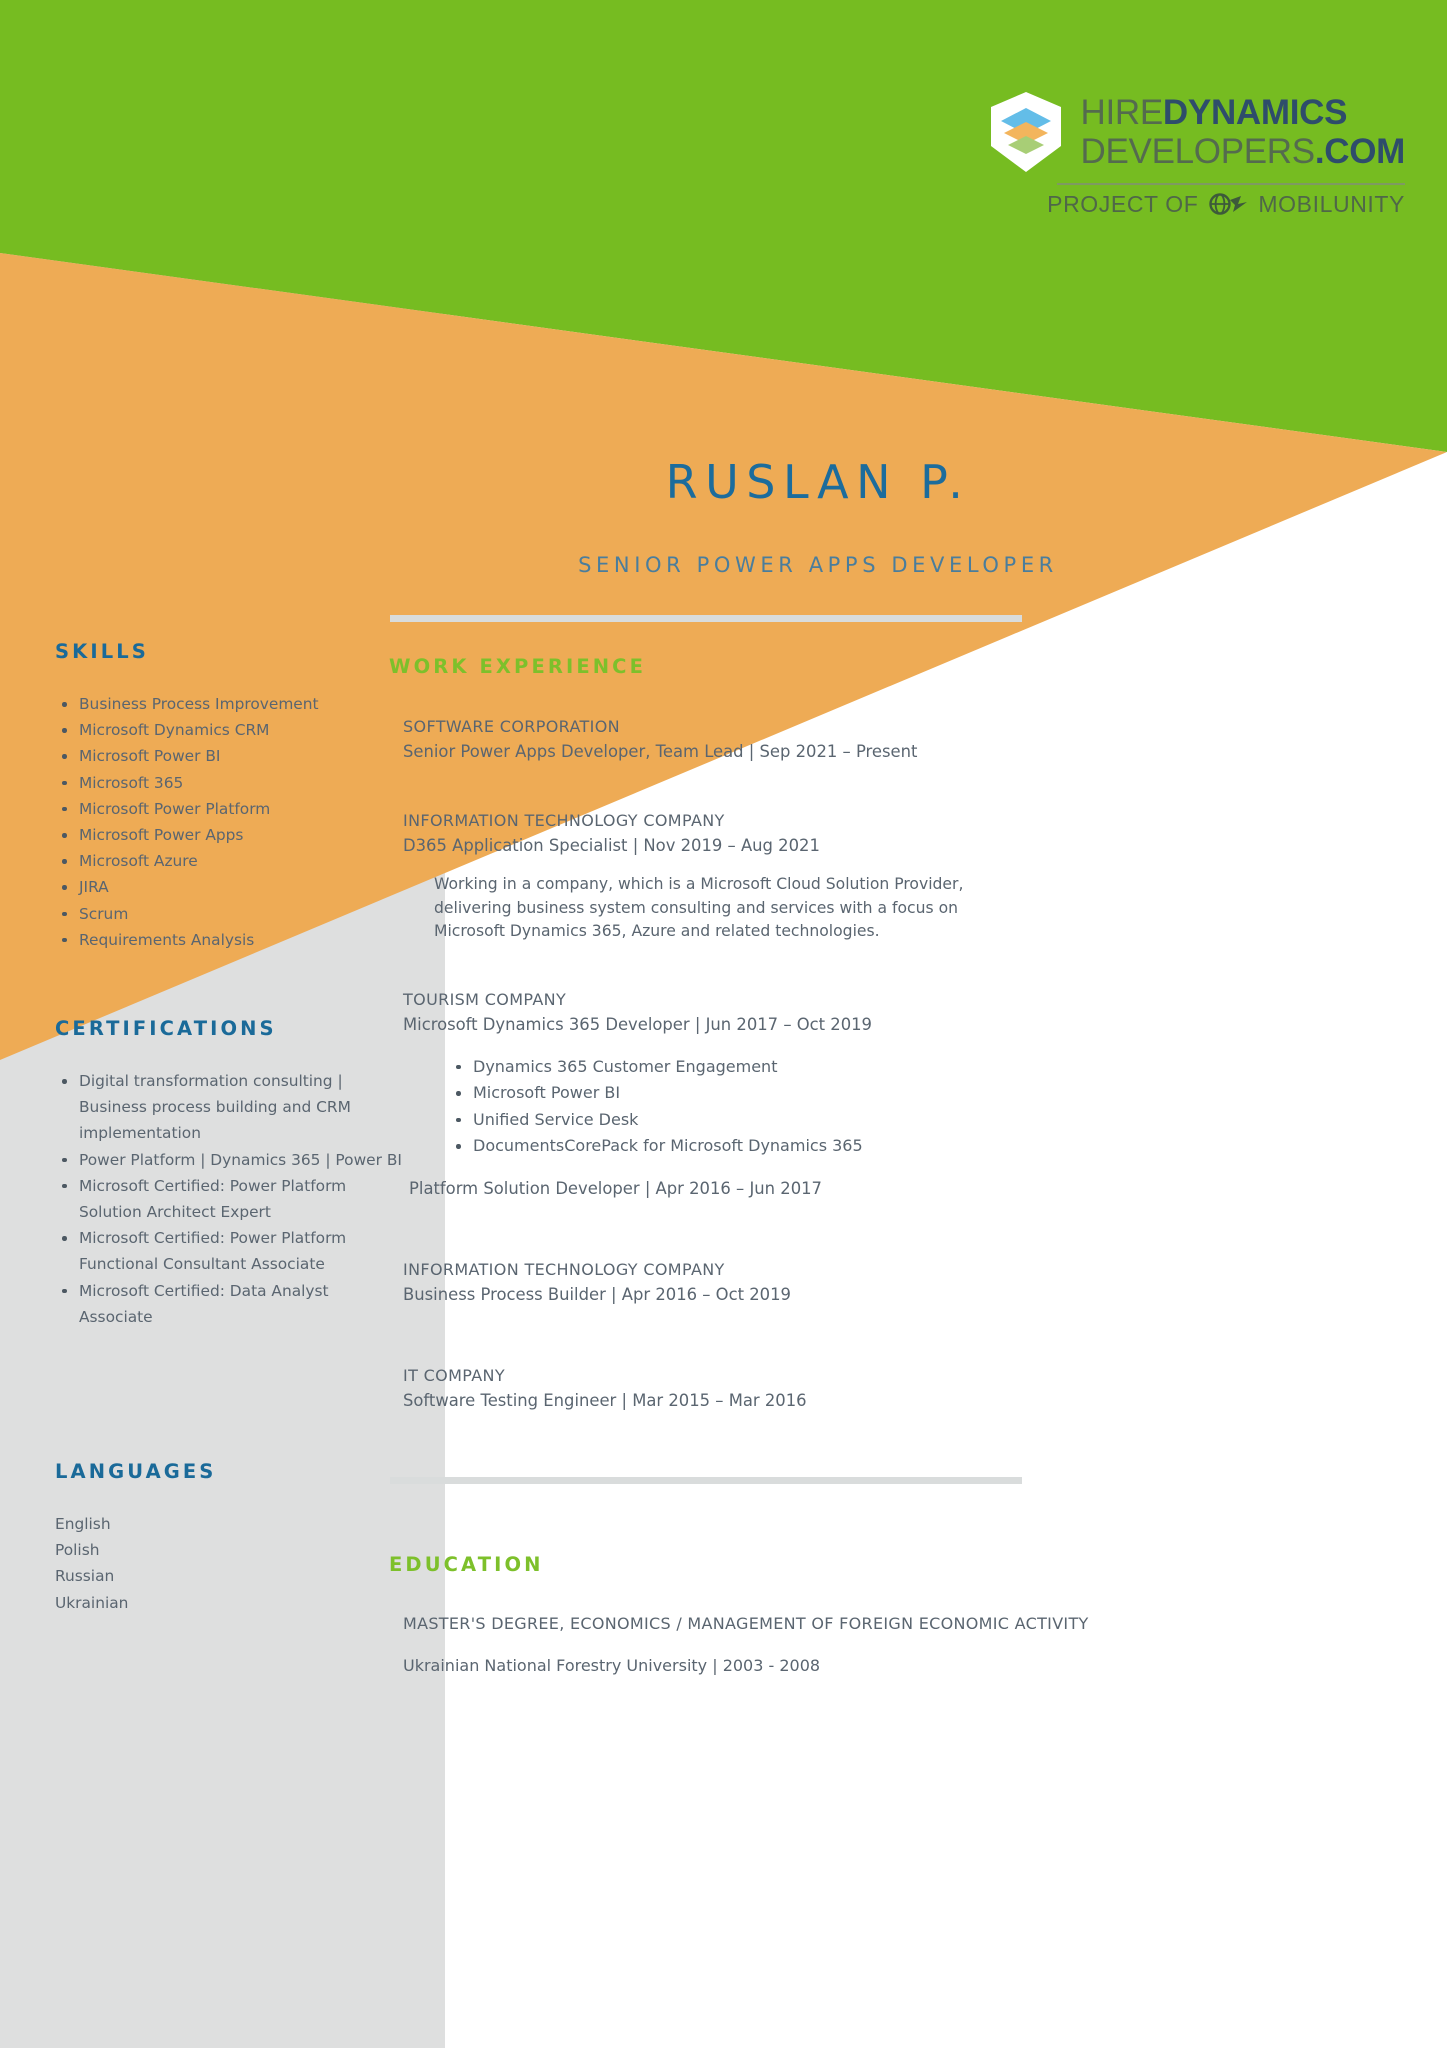  I want to click on logo-tagline: PROJECT OF MOBILUNITY, so click(1226, 204).